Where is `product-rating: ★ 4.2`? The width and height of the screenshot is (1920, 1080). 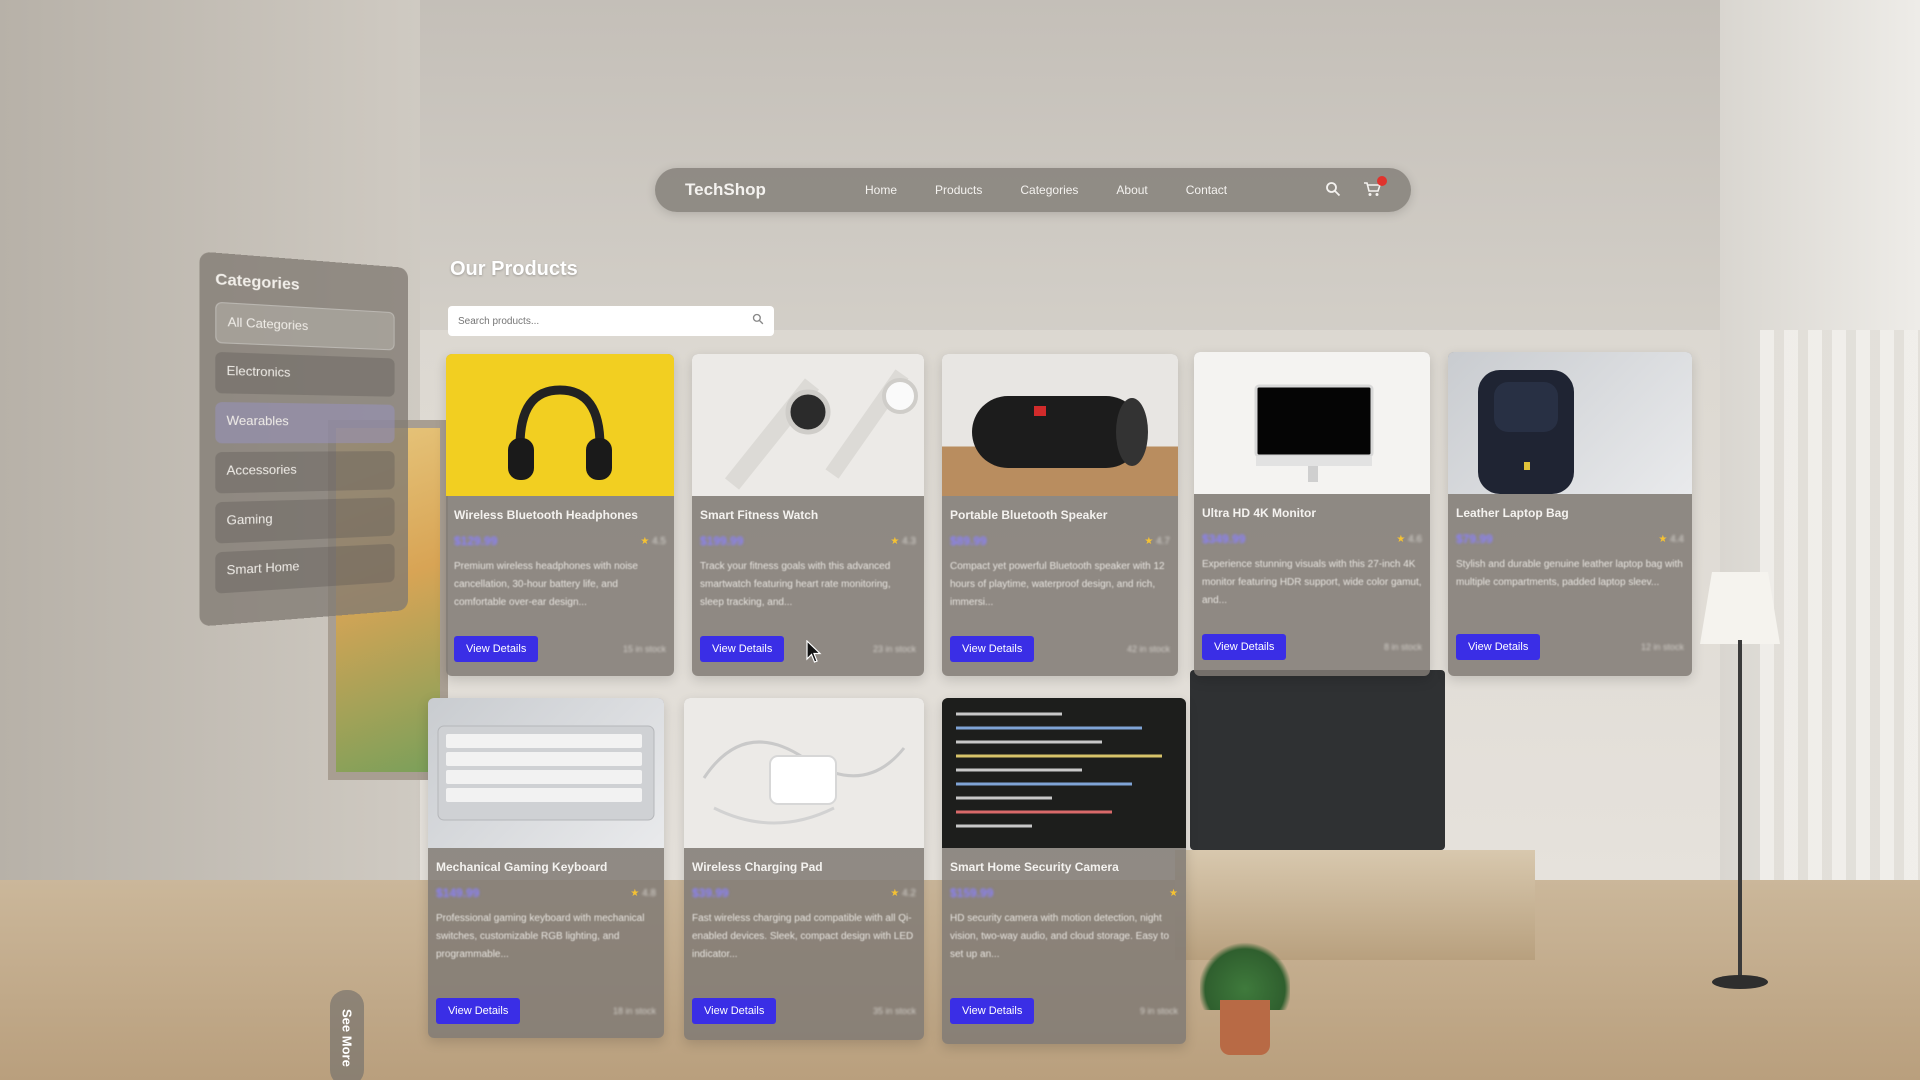 product-rating: ★ 4.2 is located at coordinates (903, 893).